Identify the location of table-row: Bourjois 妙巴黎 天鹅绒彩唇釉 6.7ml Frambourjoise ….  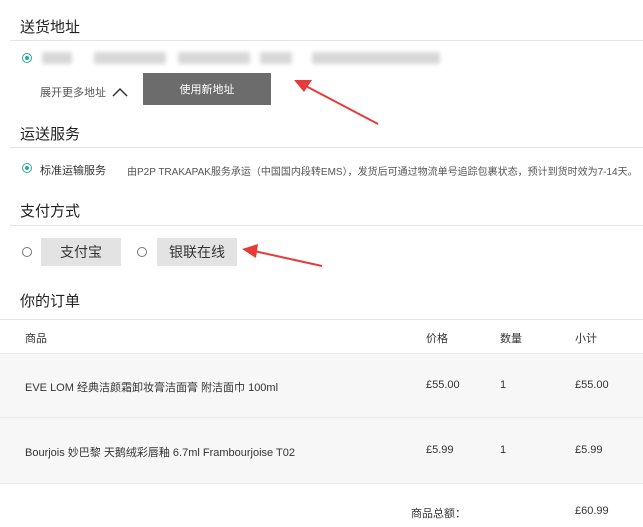
(321, 450).